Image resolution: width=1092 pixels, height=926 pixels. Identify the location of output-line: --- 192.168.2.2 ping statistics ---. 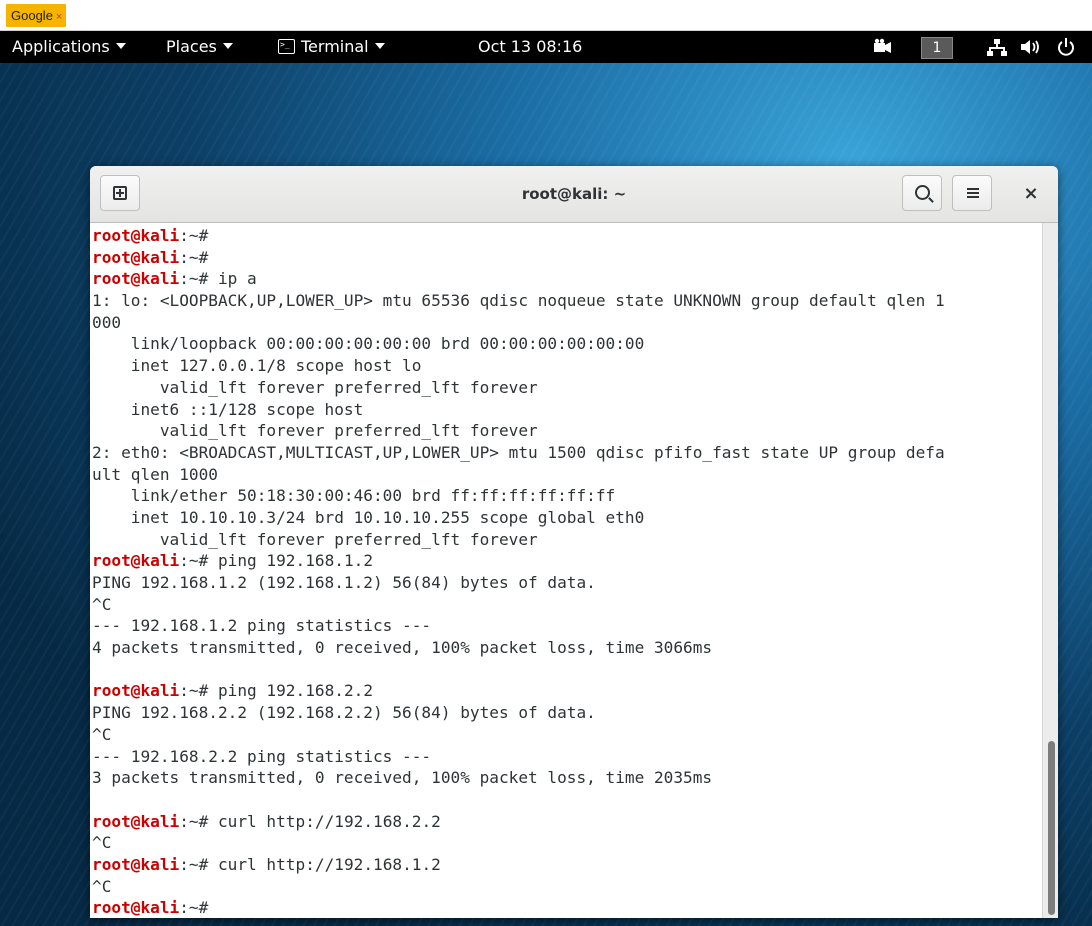
(262, 756).